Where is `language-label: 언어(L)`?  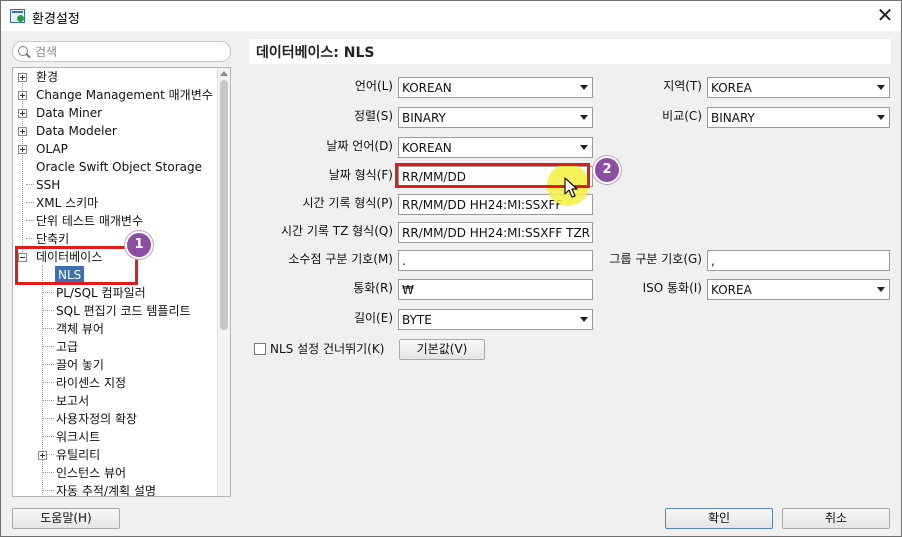 language-label: 언어(L) is located at coordinates (373, 86).